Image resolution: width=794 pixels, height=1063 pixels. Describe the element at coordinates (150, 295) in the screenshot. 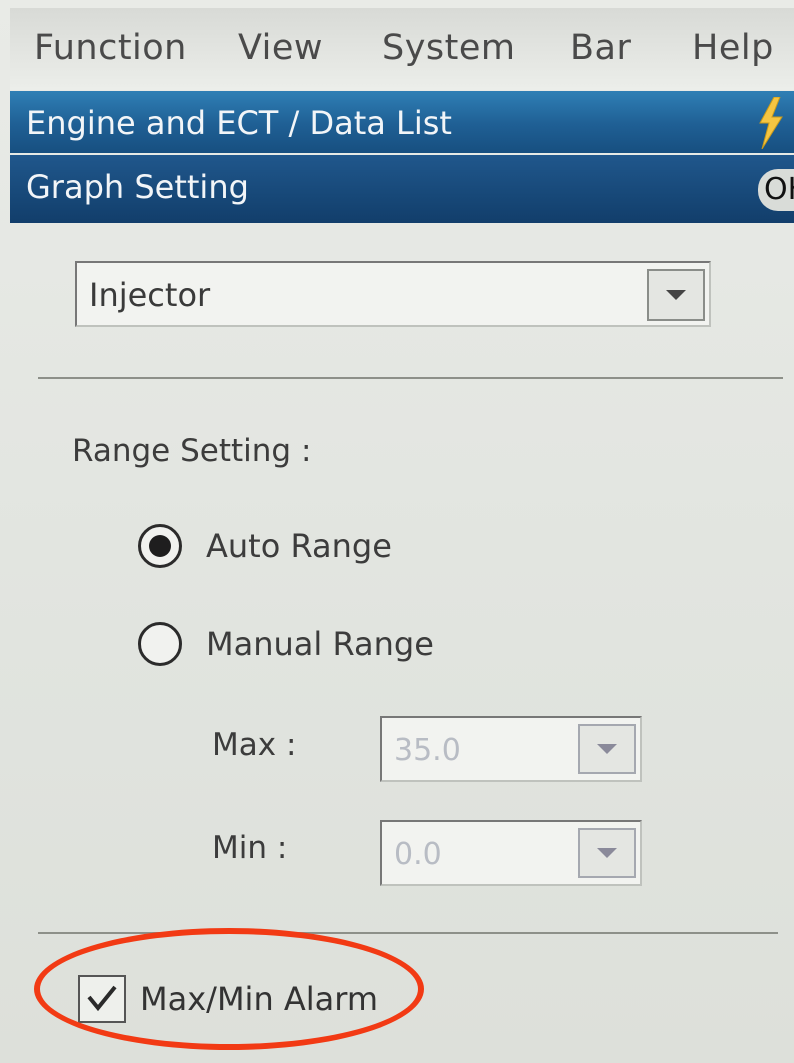

I see `sensor-select-value: Injector` at that location.